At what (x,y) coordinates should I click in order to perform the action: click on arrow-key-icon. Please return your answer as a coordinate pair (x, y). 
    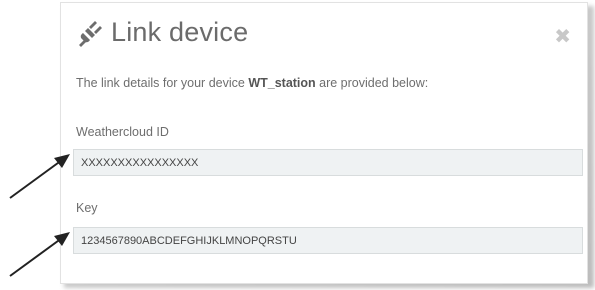
    Looking at the image, I should click on (39, 254).